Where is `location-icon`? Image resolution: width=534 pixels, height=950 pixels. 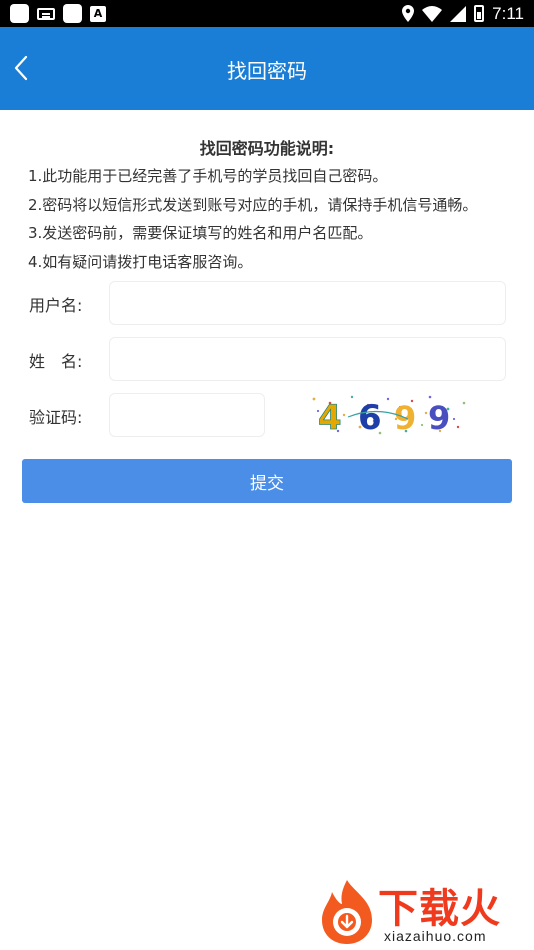
location-icon is located at coordinates (408, 13).